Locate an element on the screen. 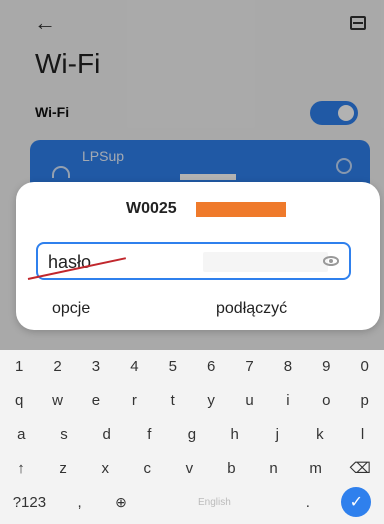 Image resolution: width=384 pixels, height=524 pixels. key: f is located at coordinates (149, 434).